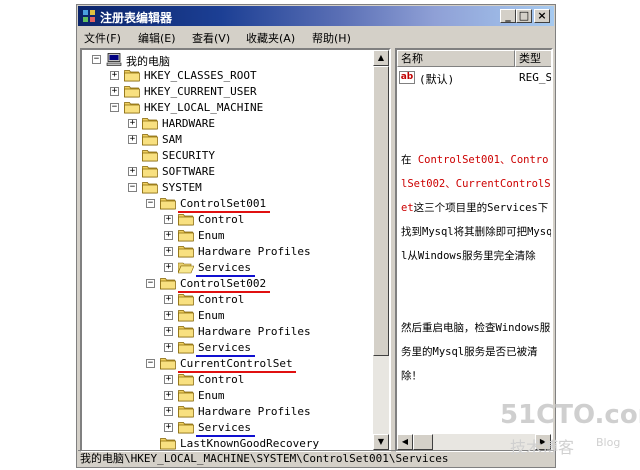 The height and width of the screenshot is (470, 640). I want to click on tree-node-label: SOFTWARE, so click(188, 171).